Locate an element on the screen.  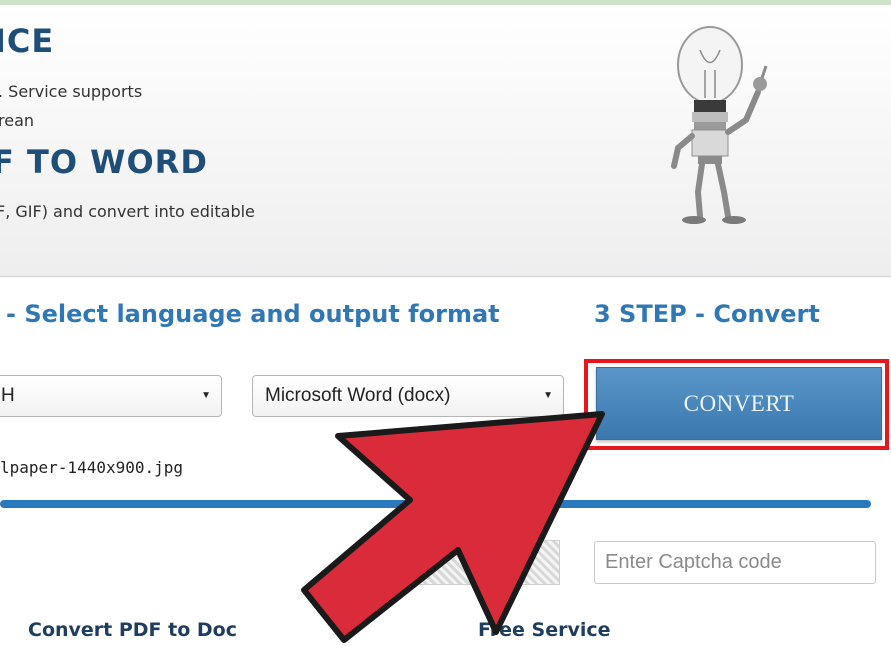
ocr-heading: ICE is located at coordinates (27, 41).